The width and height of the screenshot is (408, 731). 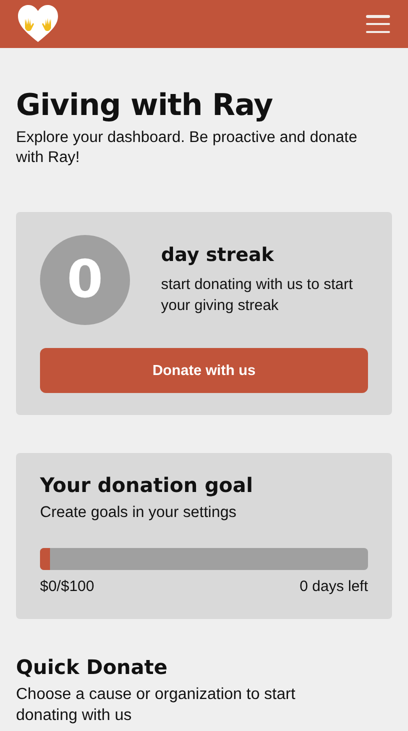 What do you see at coordinates (145, 106) in the screenshot?
I see `page-title: Giving with Ray` at bounding box center [145, 106].